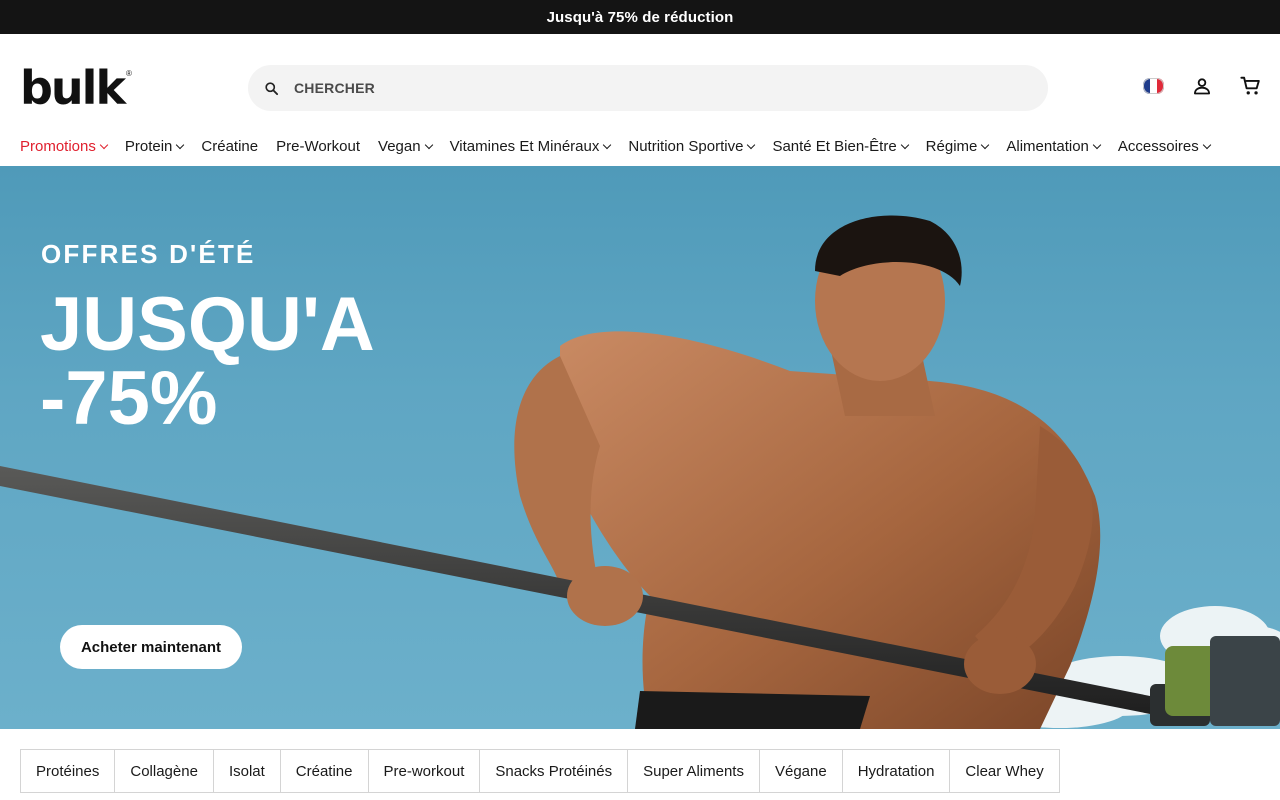  I want to click on nav-item-accessoires: Accessoires, so click(1164, 146).